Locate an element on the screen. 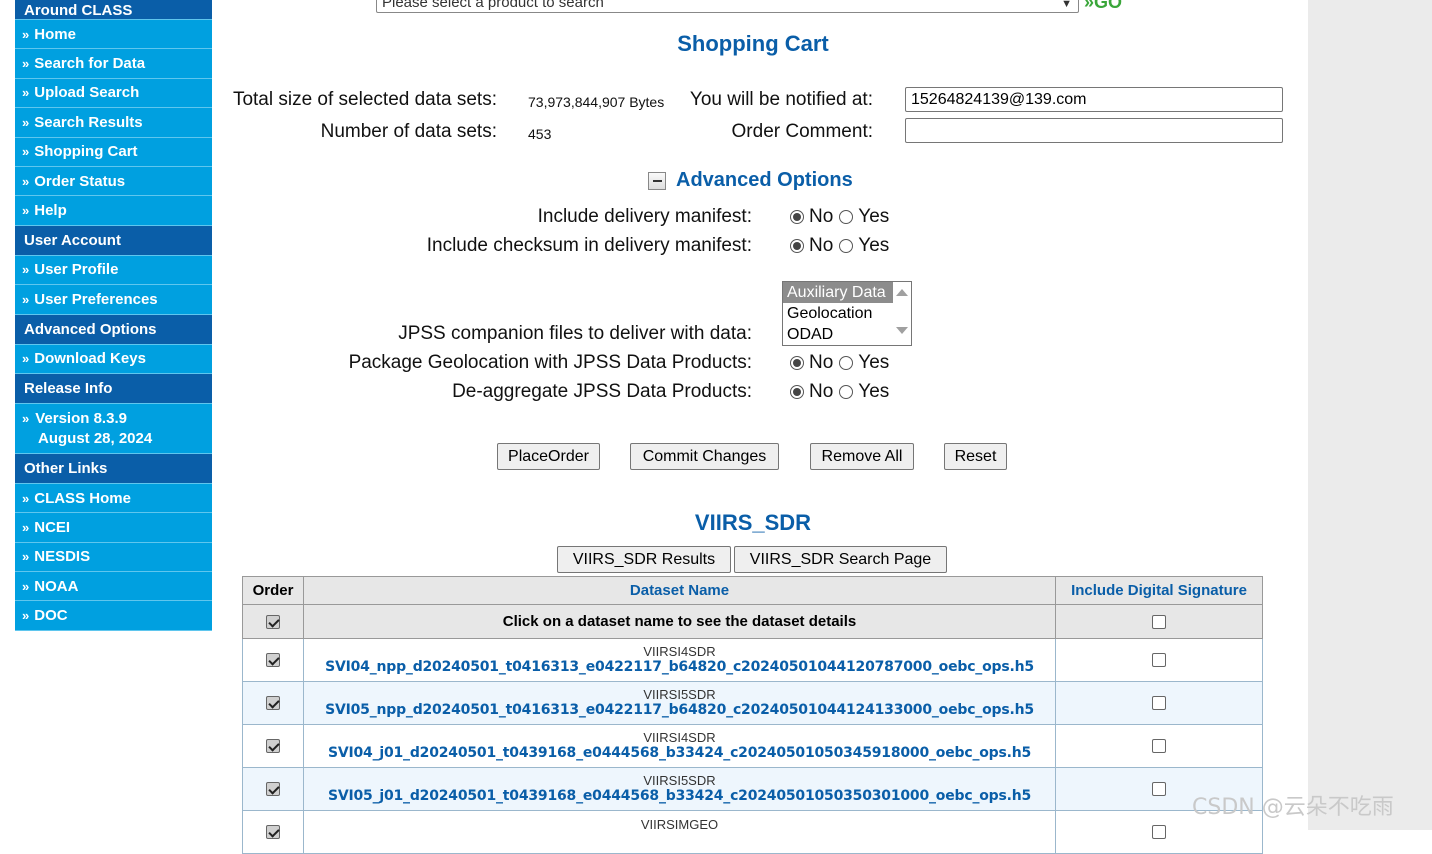 This screenshot has height=854, width=1432. sign-all-checkbox is located at coordinates (1159, 622).